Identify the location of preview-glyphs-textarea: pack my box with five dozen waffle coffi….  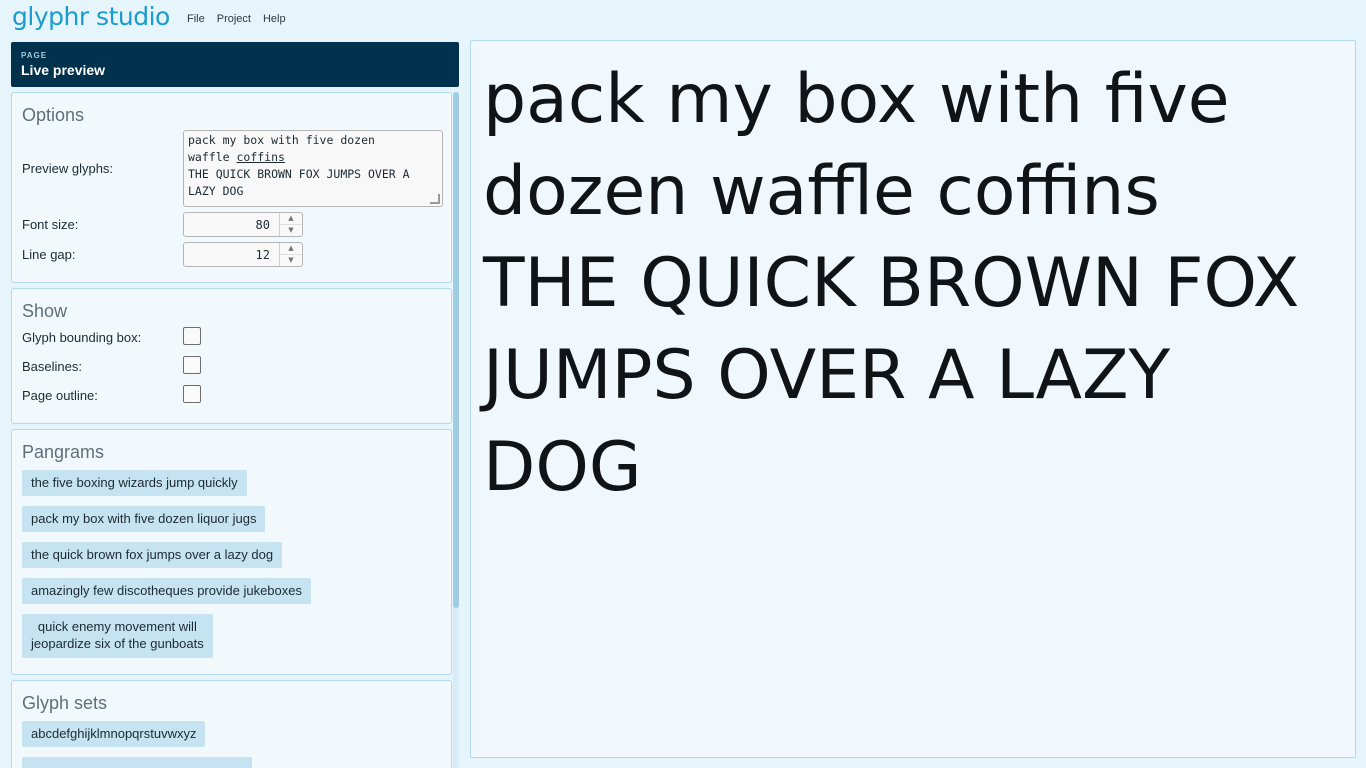
(313, 168).